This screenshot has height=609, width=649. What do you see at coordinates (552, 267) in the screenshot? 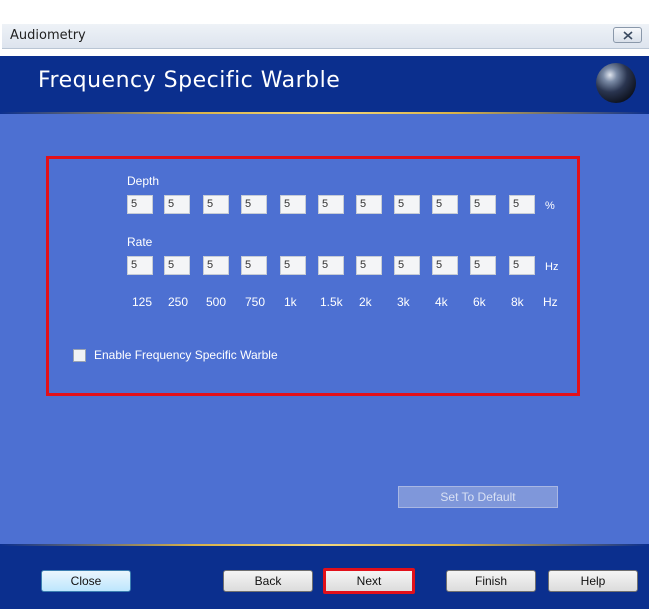
I see `rate-unit: Hz` at bounding box center [552, 267].